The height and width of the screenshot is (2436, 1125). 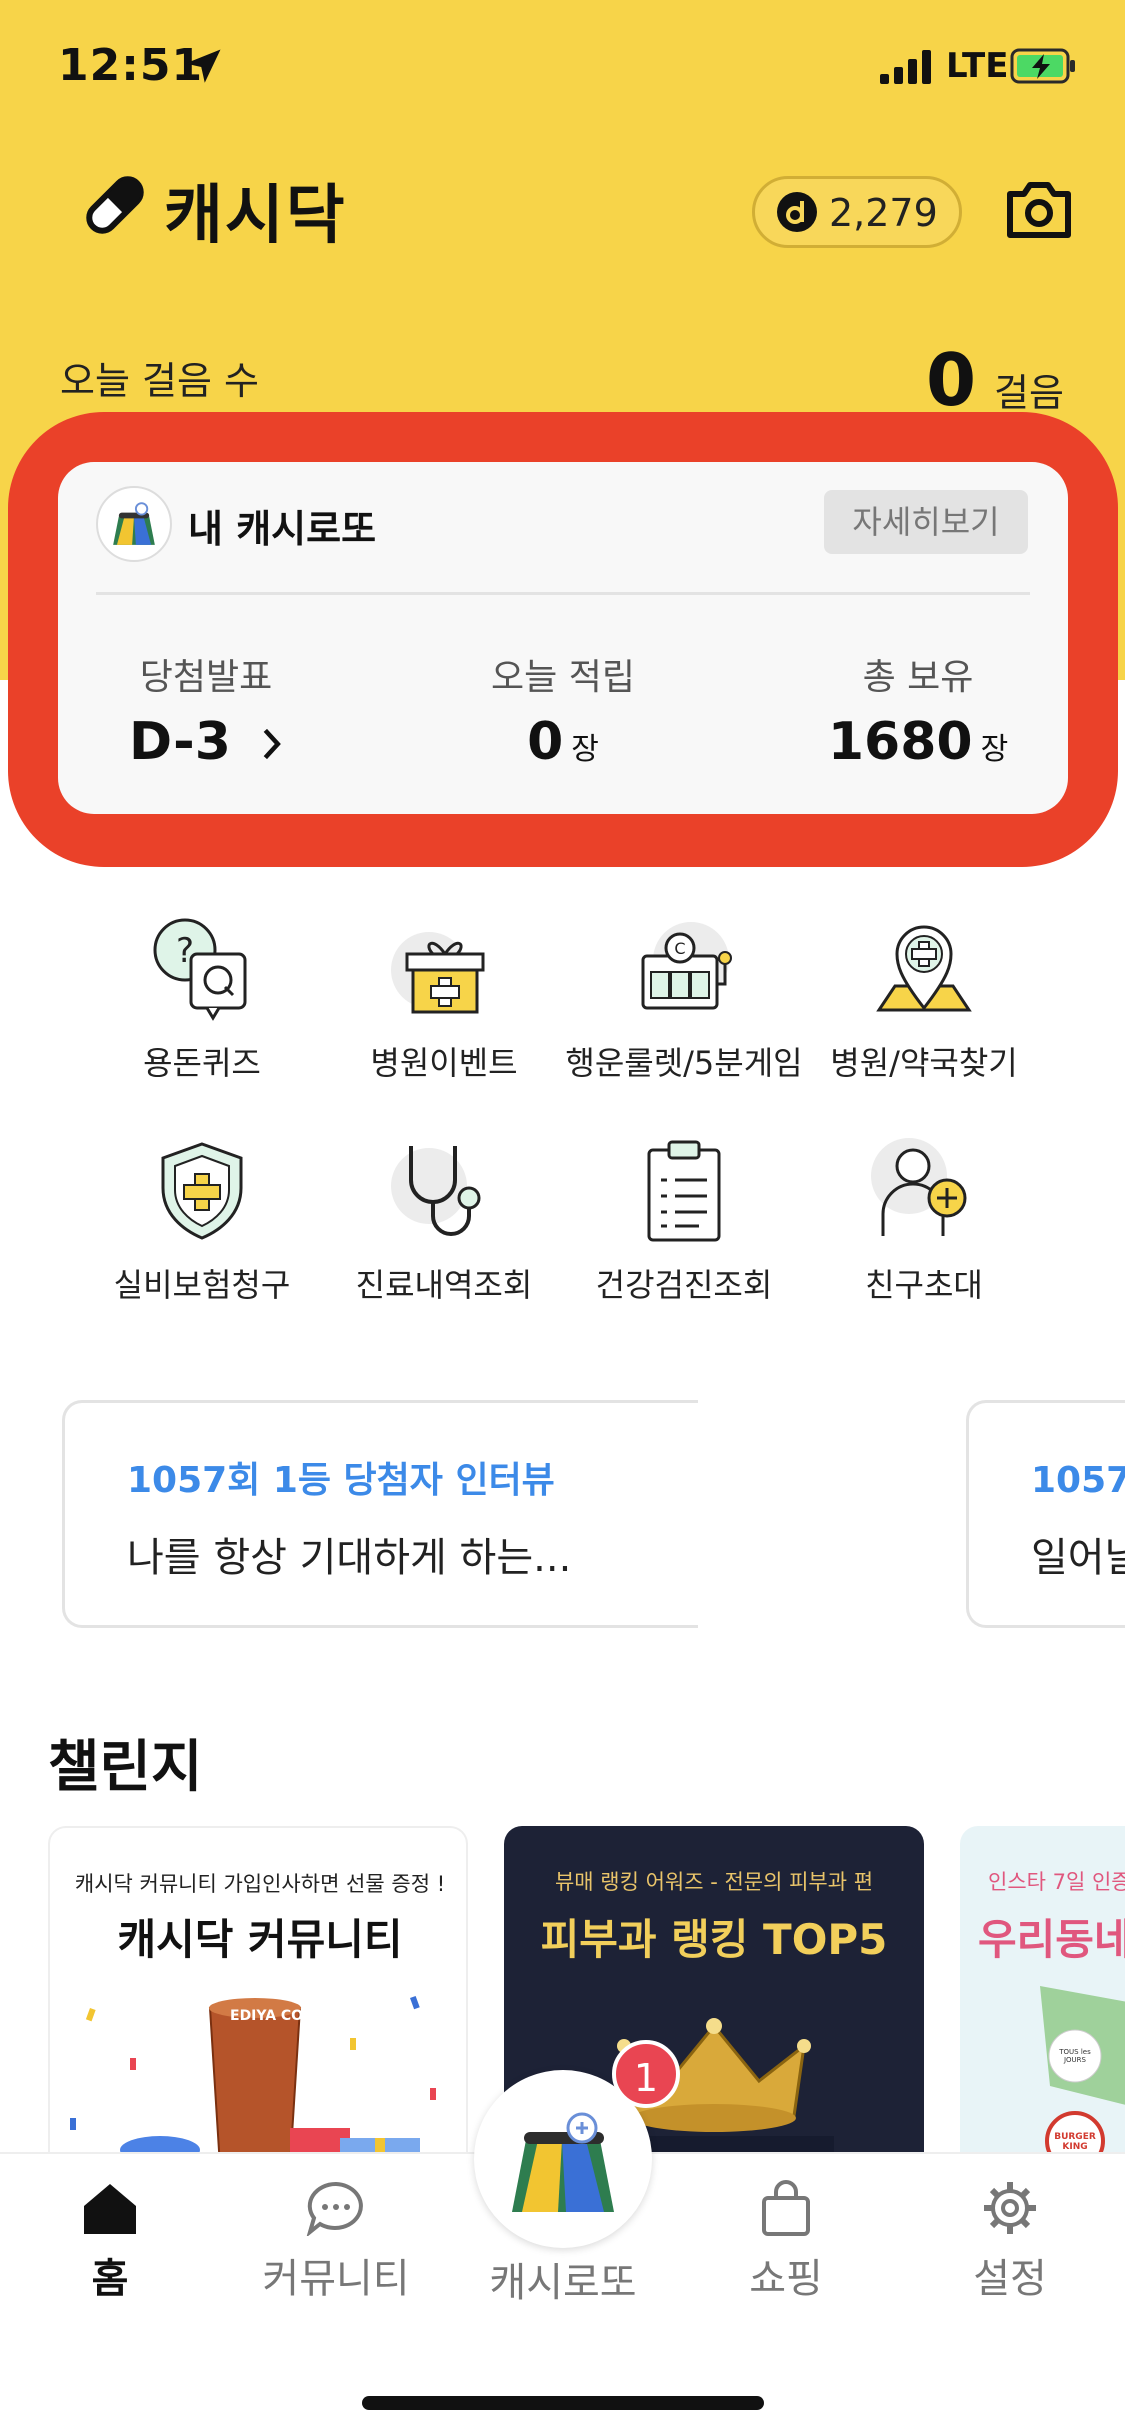 I want to click on menu-hospital-event: 병원이벤트, so click(x=444, y=999).